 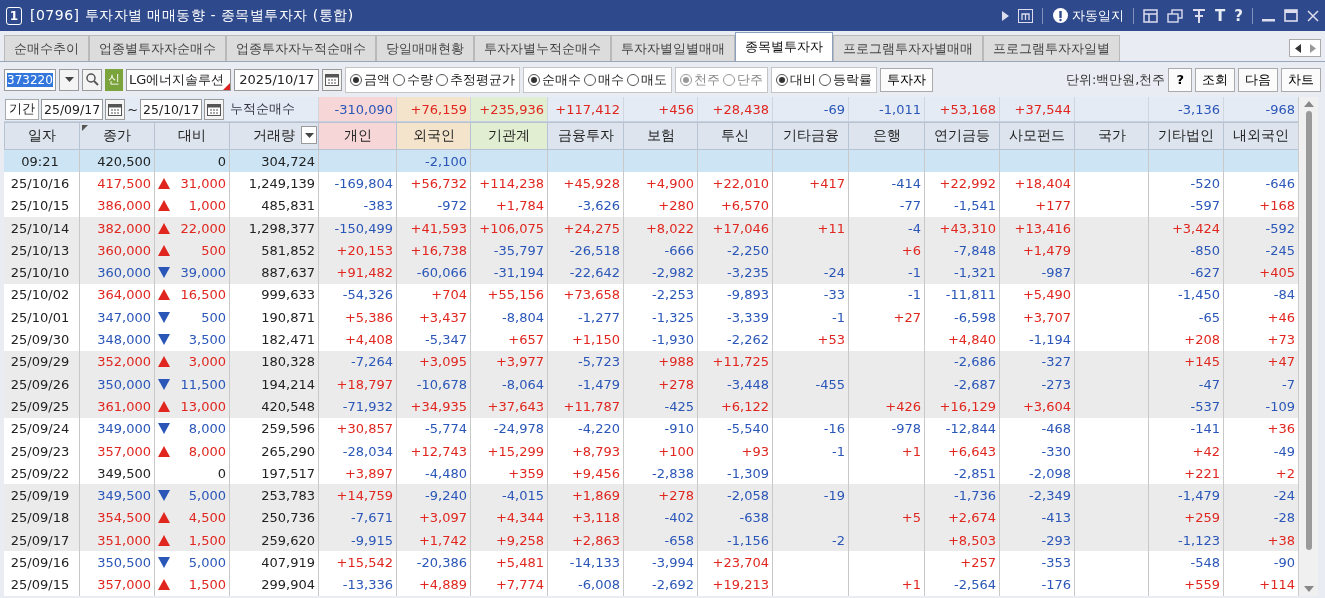 I want to click on table-row: 25/10/13 360,000 500 581,852 +20,153 +16,738 -35,797 -26,518 -666 -2,250 +6 -7,848 +1,479 -850 -245, so click(x=651, y=250).